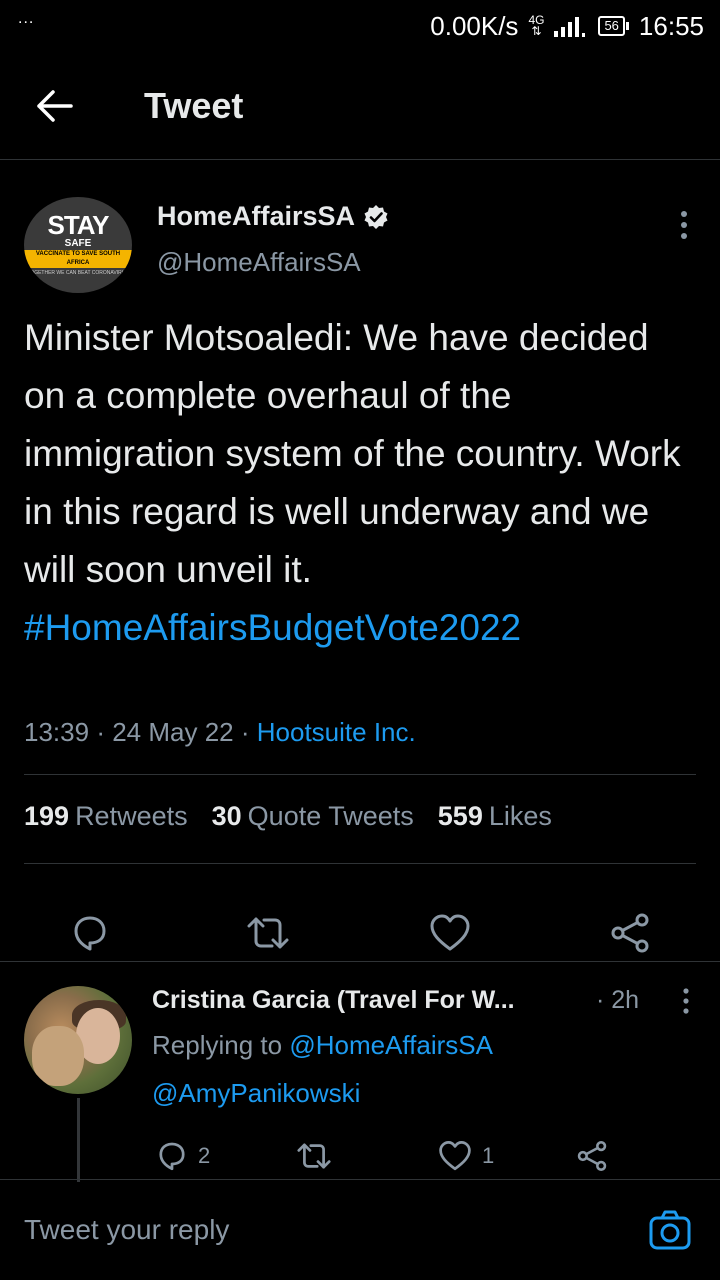 Image resolution: width=720 pixels, height=1280 pixels. I want to click on author-name-text: HomeAffairsSA, so click(256, 216).